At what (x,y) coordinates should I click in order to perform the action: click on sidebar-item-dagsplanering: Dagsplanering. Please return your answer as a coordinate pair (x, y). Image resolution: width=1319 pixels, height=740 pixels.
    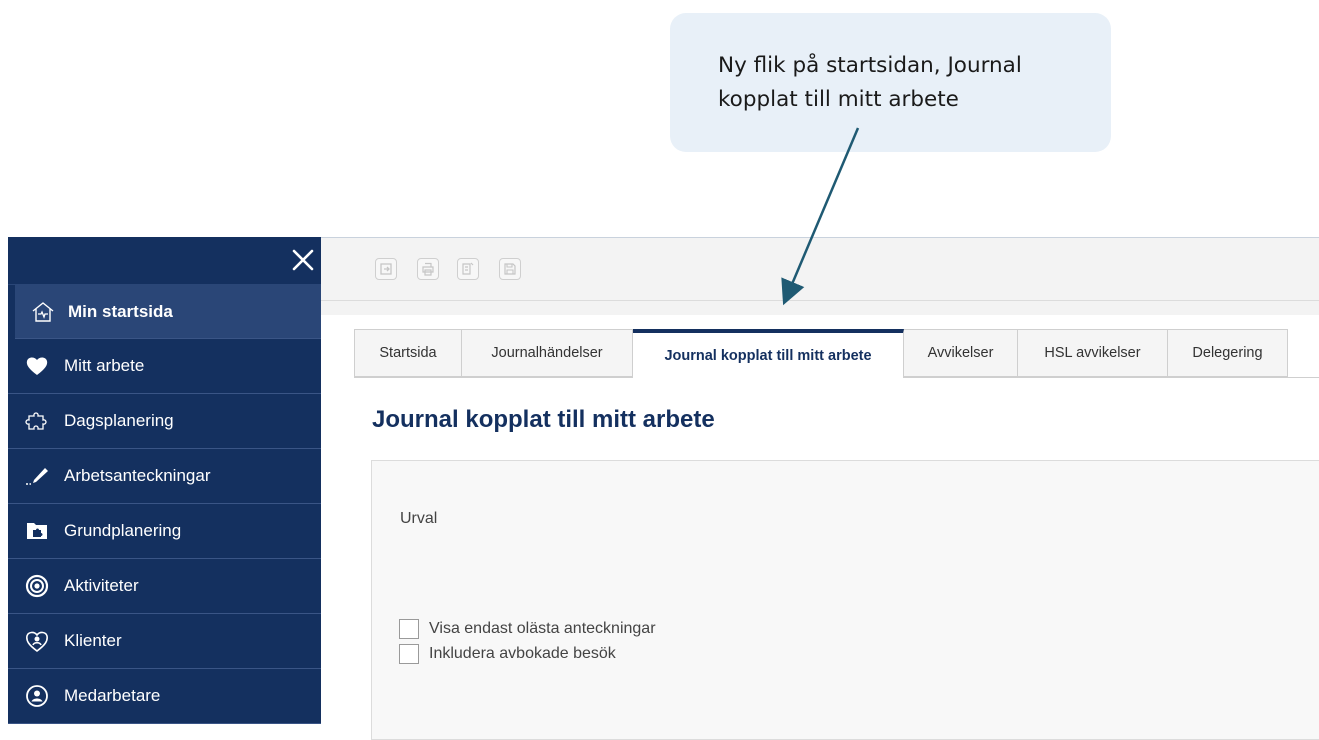
    Looking at the image, I should click on (164, 421).